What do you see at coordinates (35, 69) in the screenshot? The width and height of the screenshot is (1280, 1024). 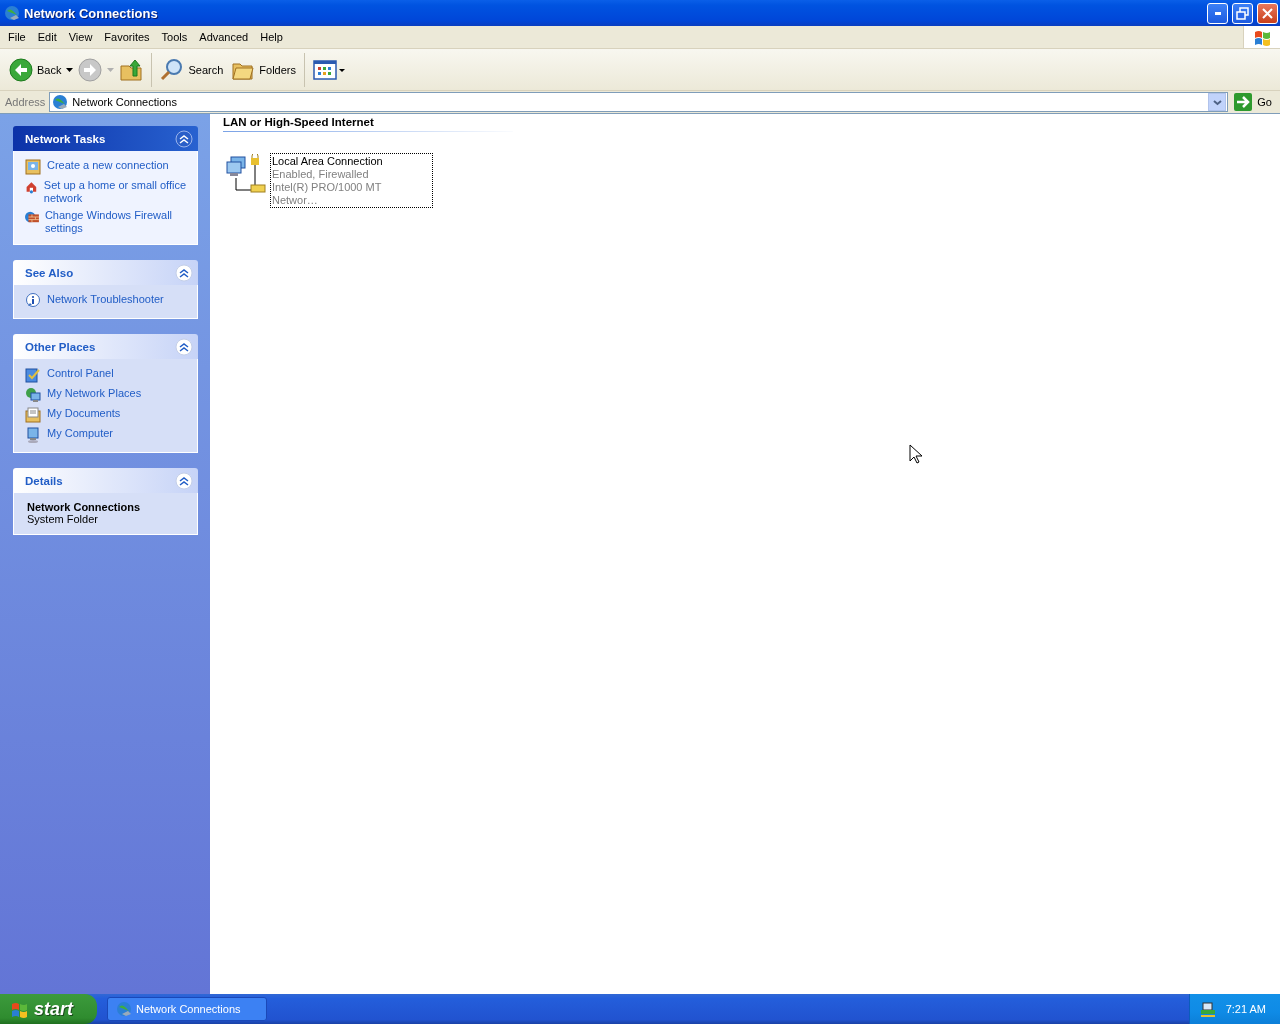 I see `back-button: Back` at bounding box center [35, 69].